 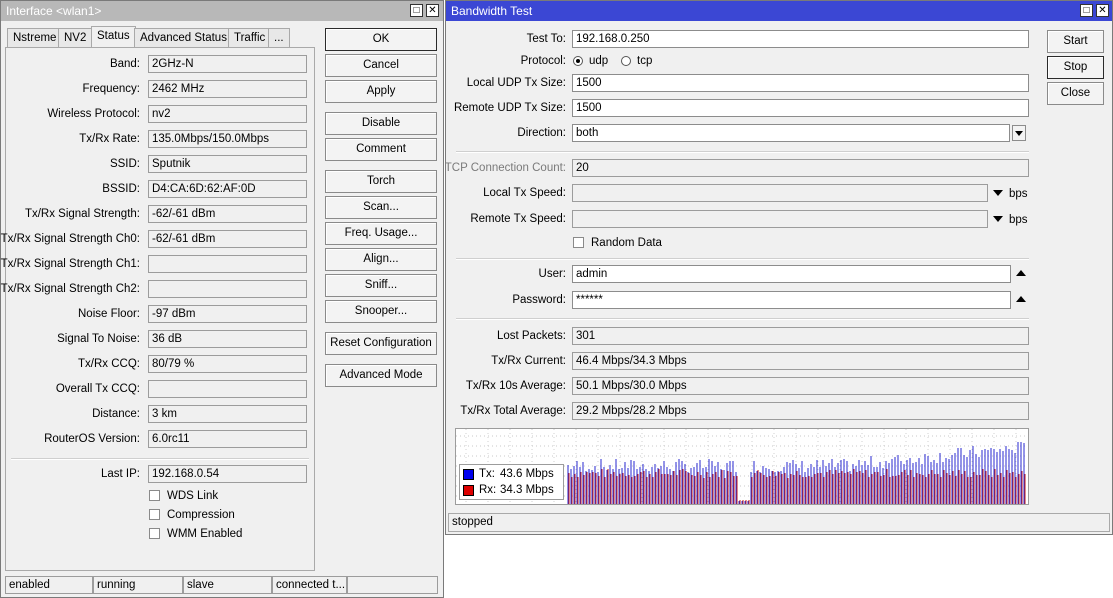 I want to click on interface-titlebar: Interface <wlan1> □ ✕, so click(x=222, y=11).